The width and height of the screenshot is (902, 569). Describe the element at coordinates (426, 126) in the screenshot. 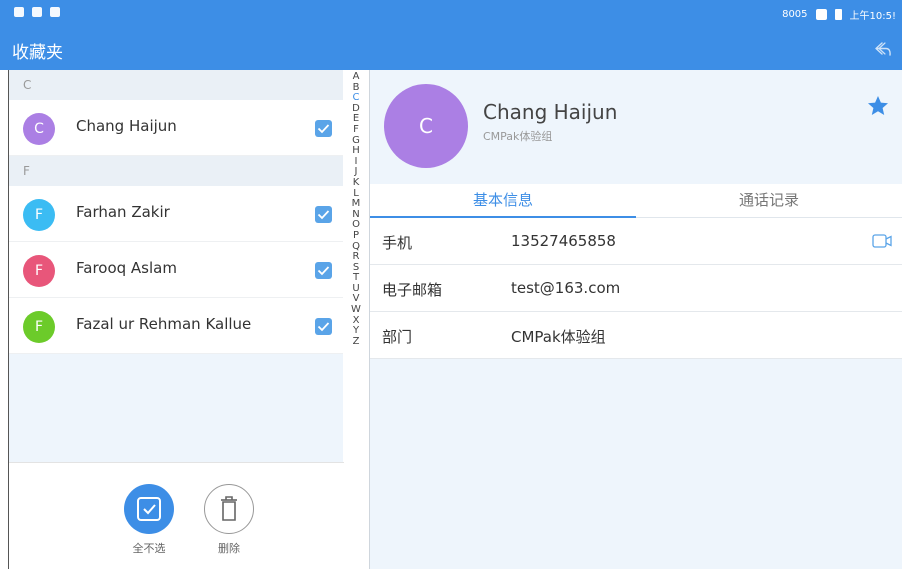

I see `avatar-large: C` at that location.